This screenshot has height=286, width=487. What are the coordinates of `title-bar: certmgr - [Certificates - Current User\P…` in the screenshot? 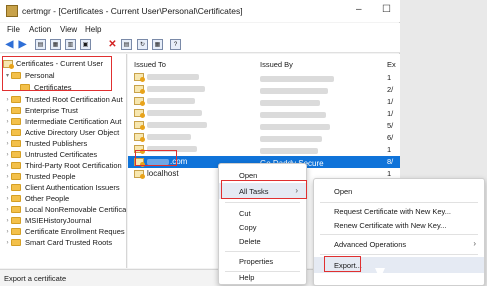 It's located at (200, 11).